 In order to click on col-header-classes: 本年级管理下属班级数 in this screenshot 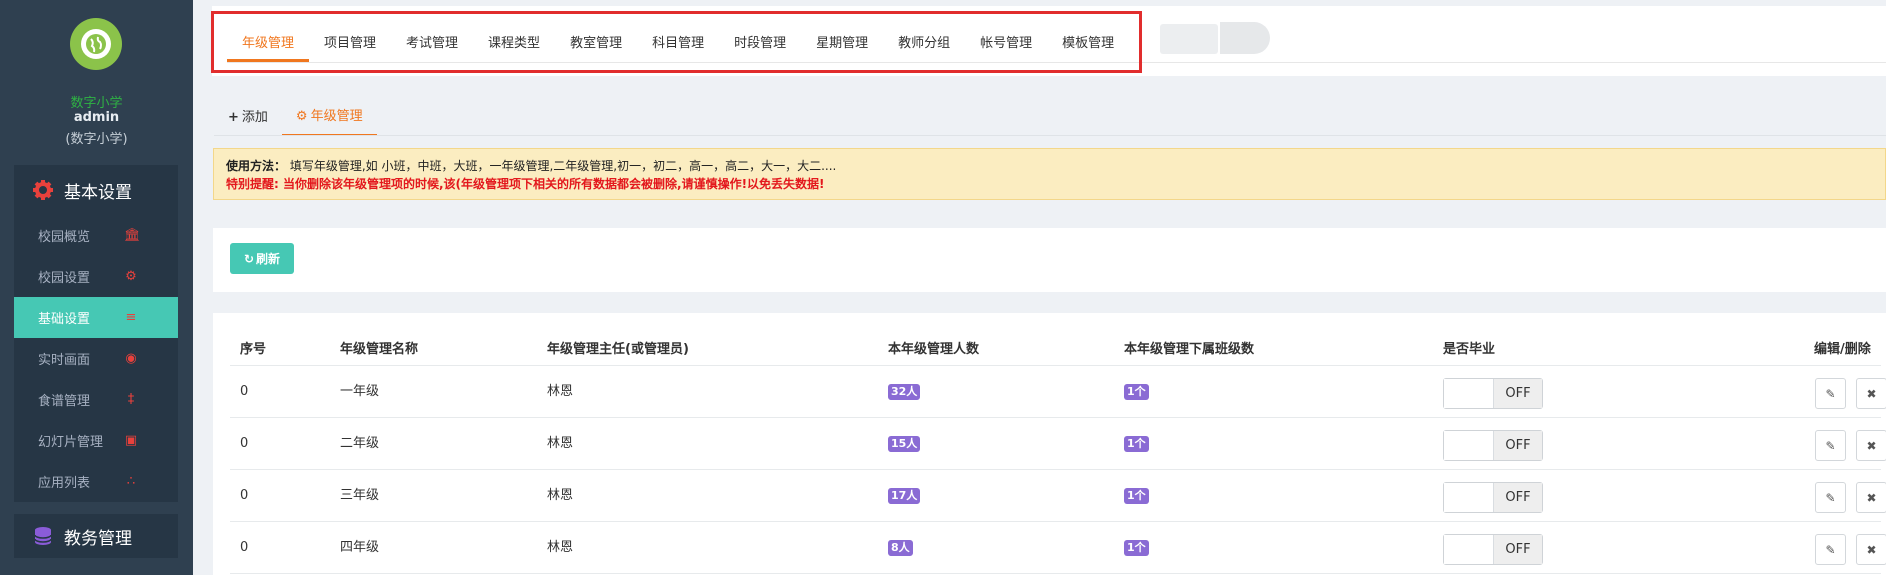, I will do `click(1189, 349)`.